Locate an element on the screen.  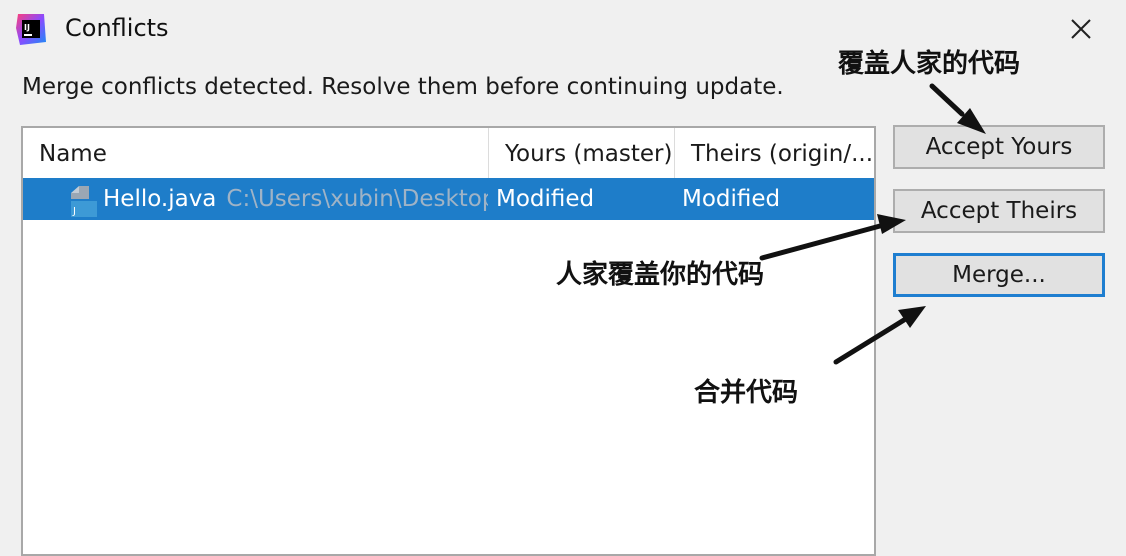
svg-text: J is located at coordinates (74, 211).